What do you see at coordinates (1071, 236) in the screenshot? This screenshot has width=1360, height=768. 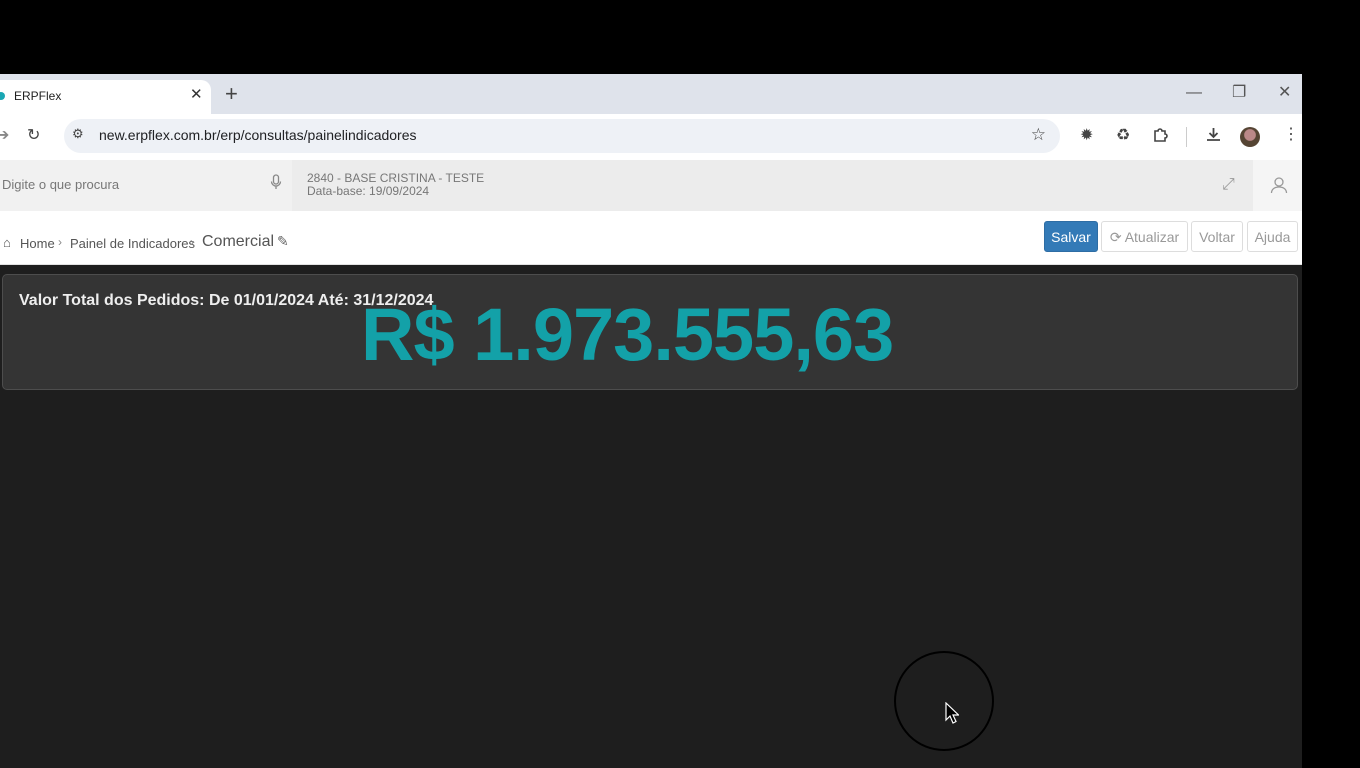 I see `save-button: Salvar` at bounding box center [1071, 236].